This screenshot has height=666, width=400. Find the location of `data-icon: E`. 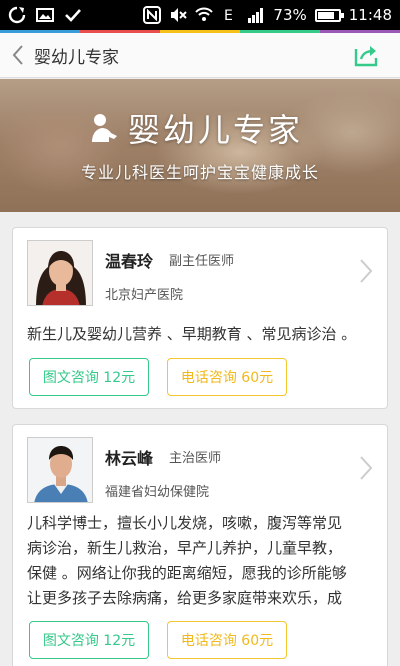

data-icon: E is located at coordinates (228, 16).